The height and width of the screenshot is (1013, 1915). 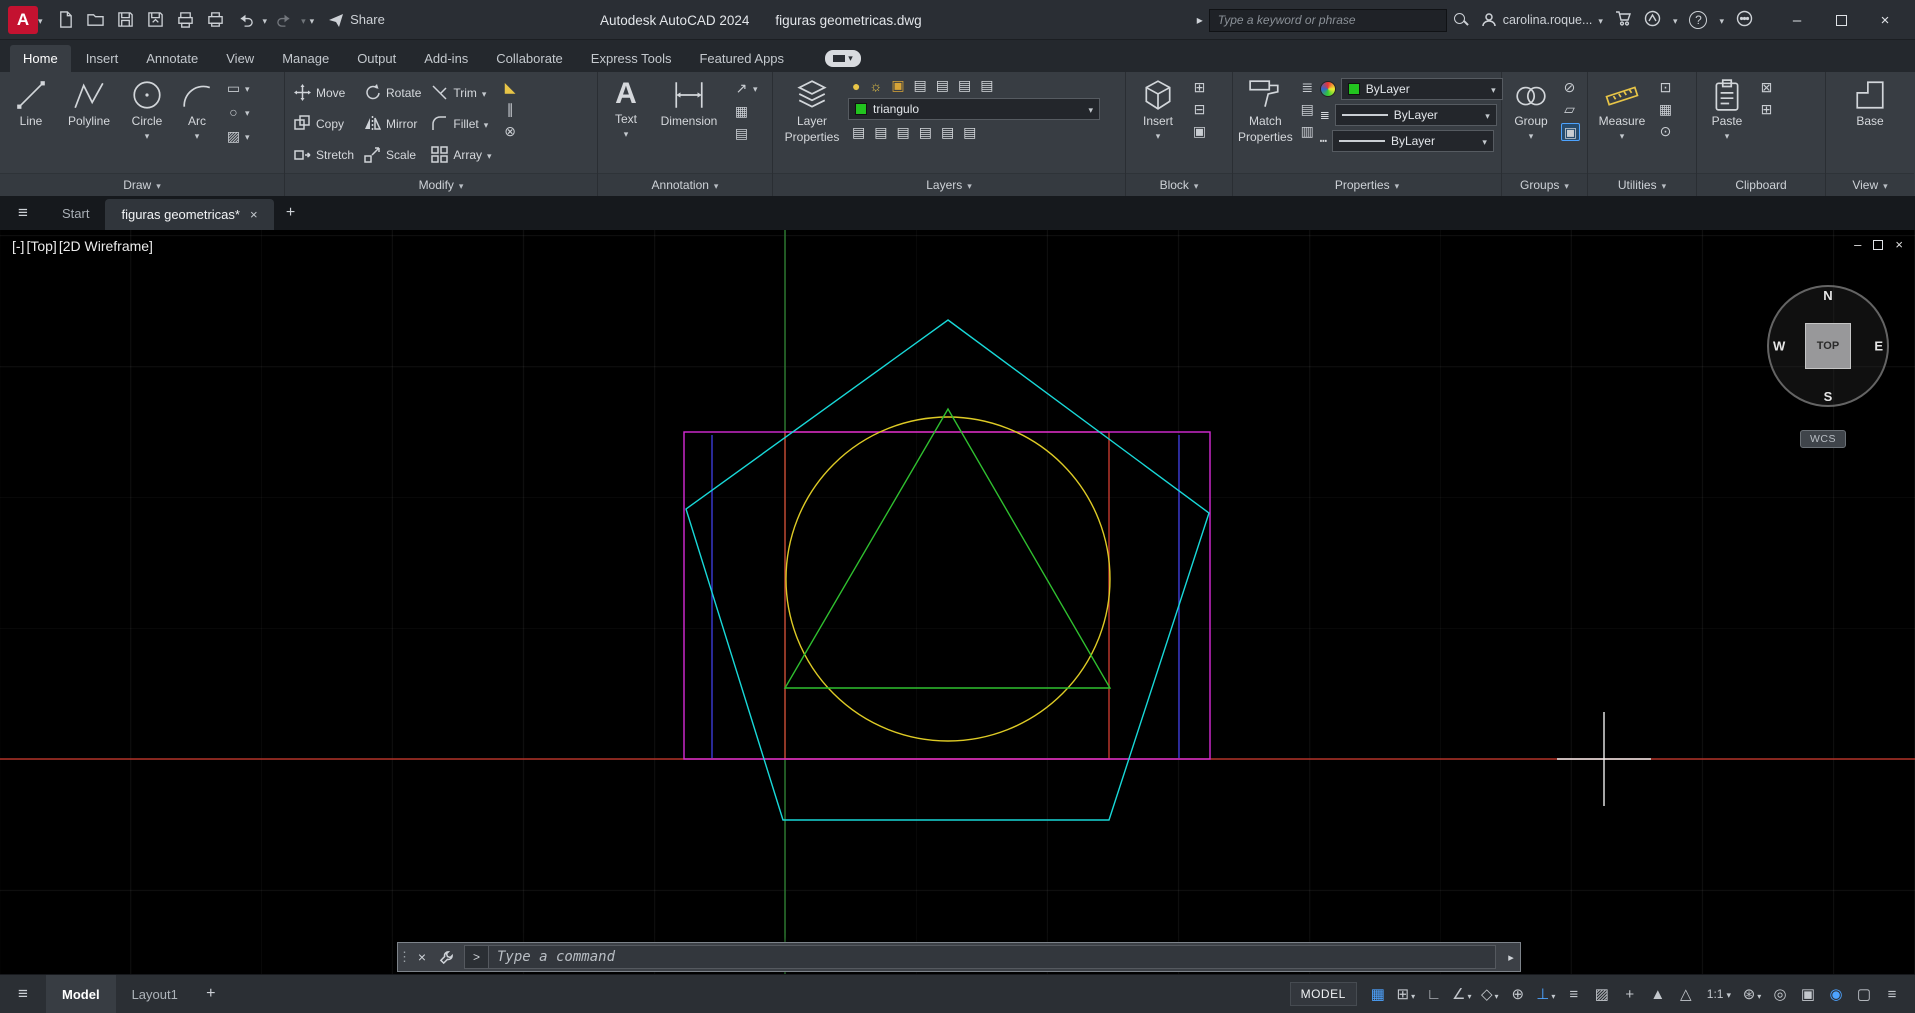 I want to click on tab-active-document: figuras geometricas*, so click(x=189, y=214).